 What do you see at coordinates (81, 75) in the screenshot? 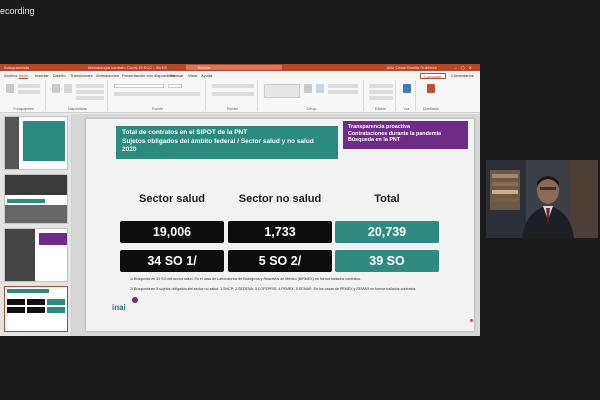
I see `tab-transiciones: Transiciones` at bounding box center [81, 75].